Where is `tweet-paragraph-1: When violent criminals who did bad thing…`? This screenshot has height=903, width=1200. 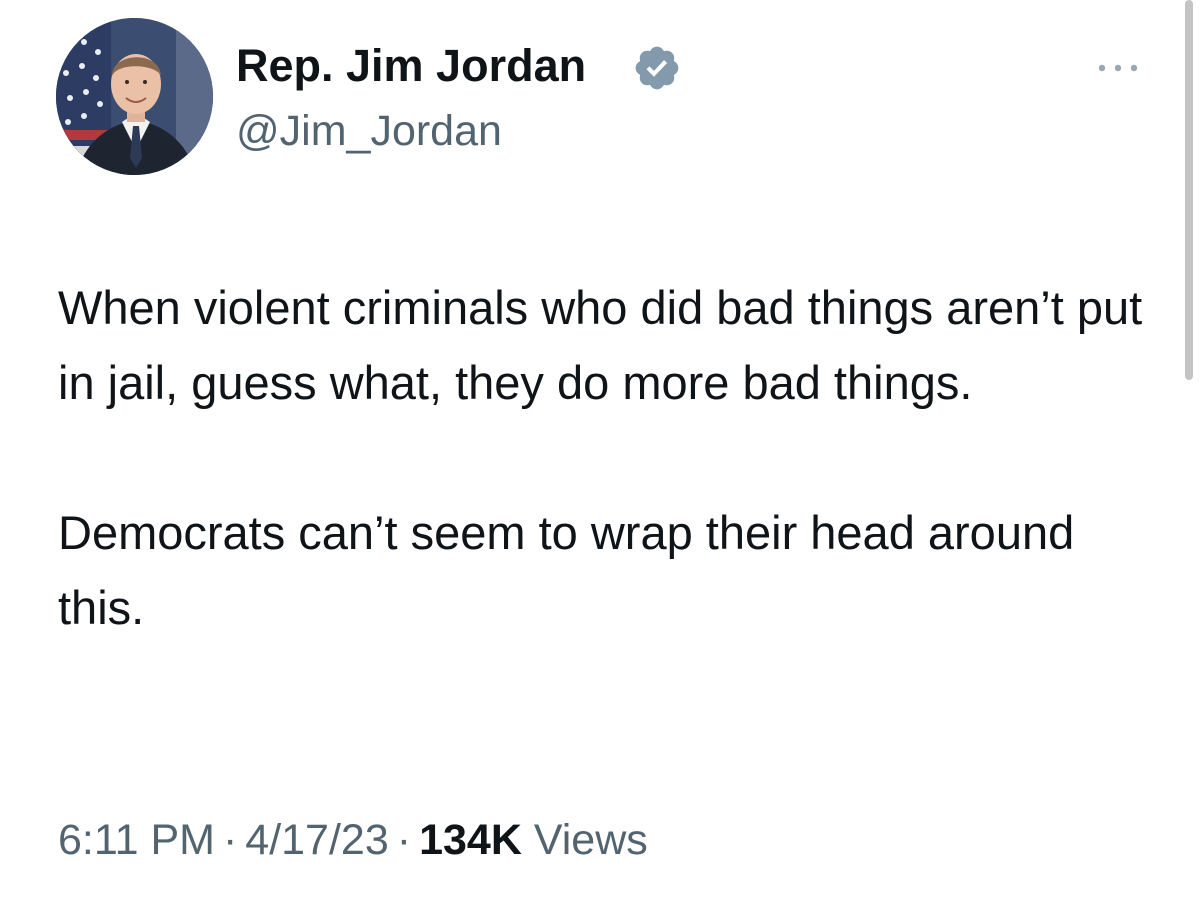
tweet-paragraph-1: When violent criminals who did bad thing… is located at coordinates (600, 345).